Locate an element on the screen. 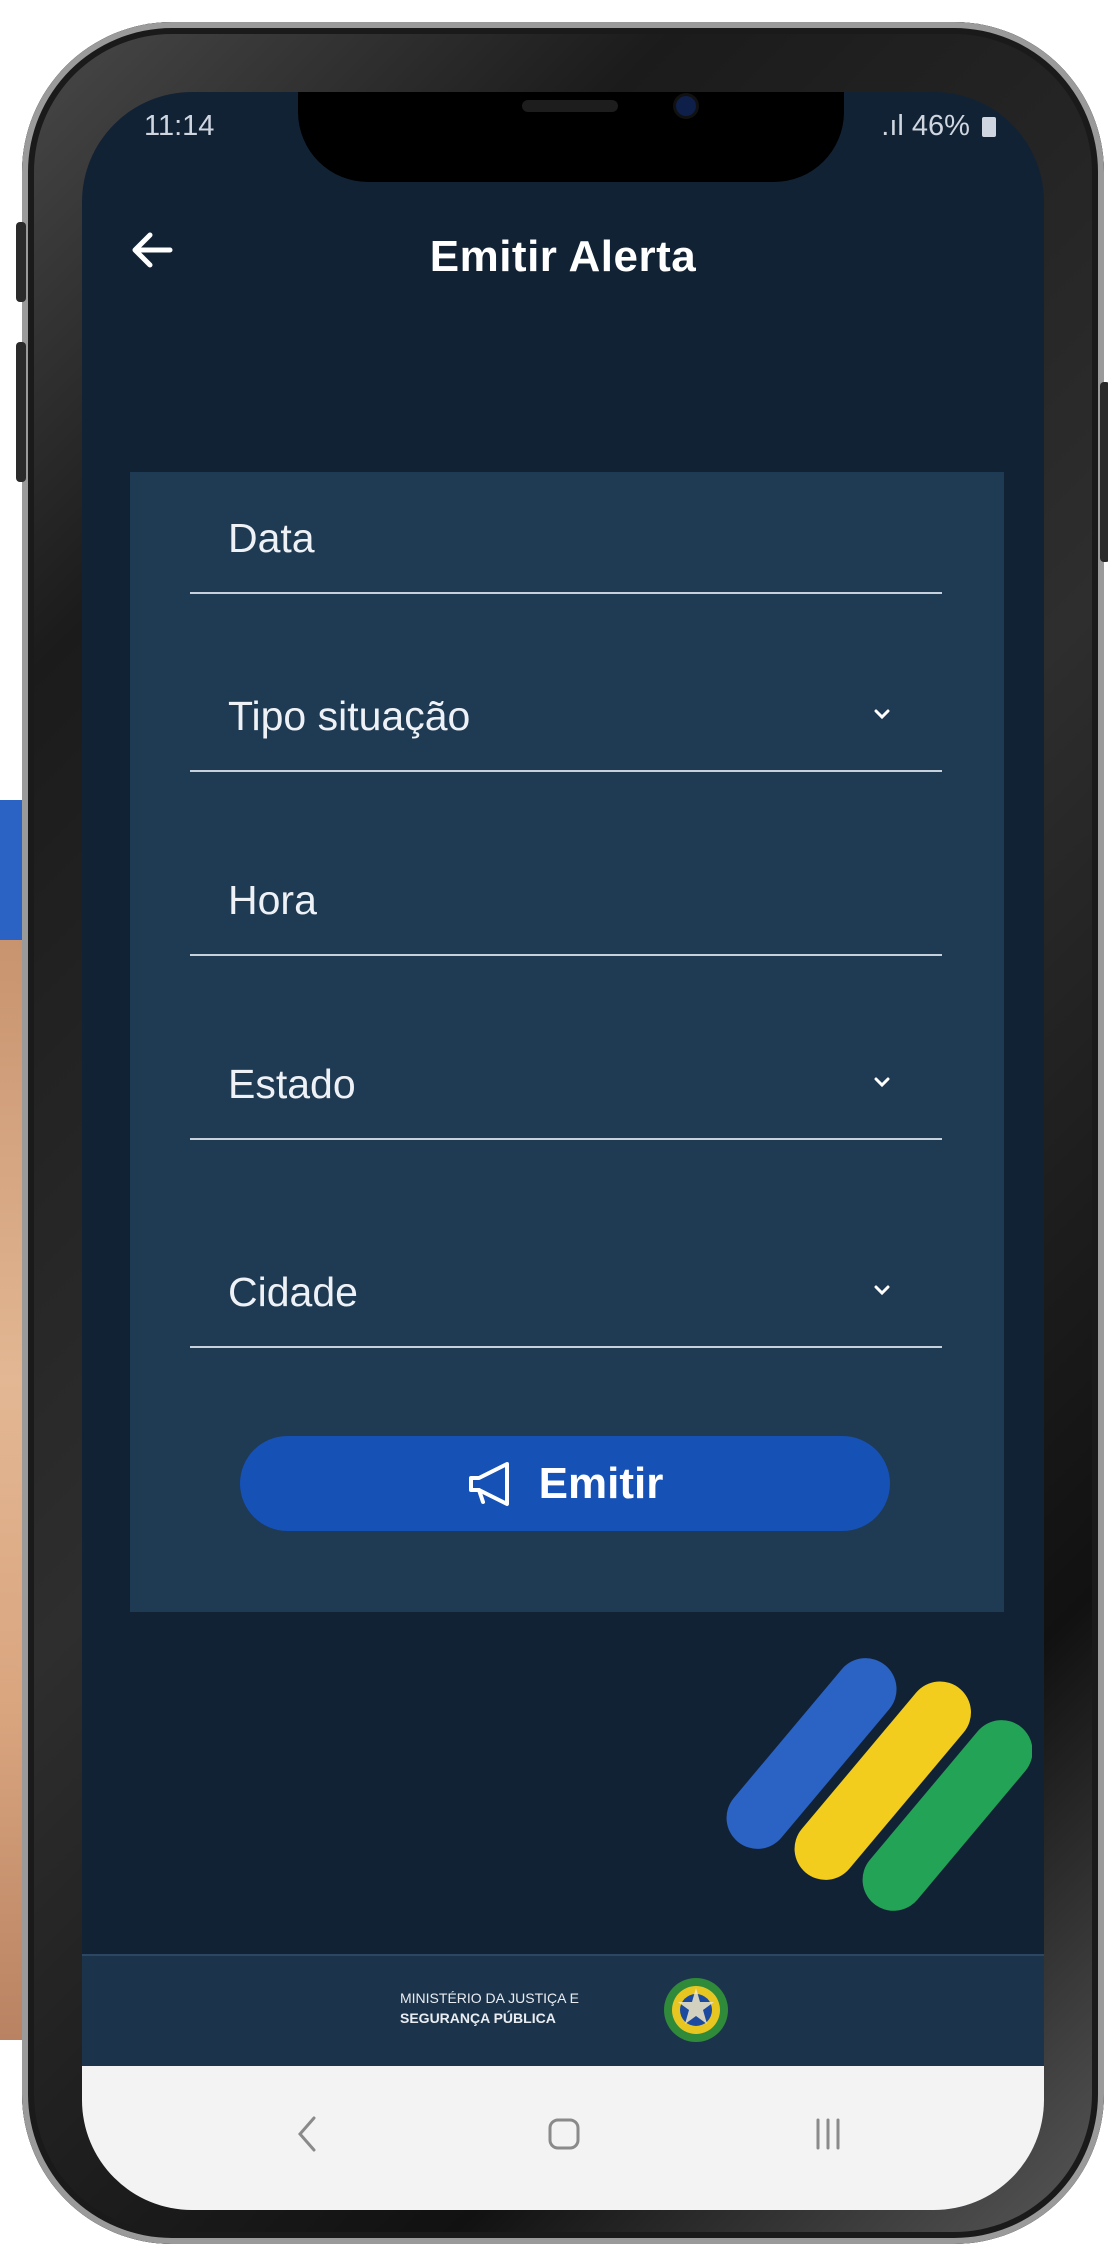  emit-button-label: Emitir is located at coordinates (601, 1483).